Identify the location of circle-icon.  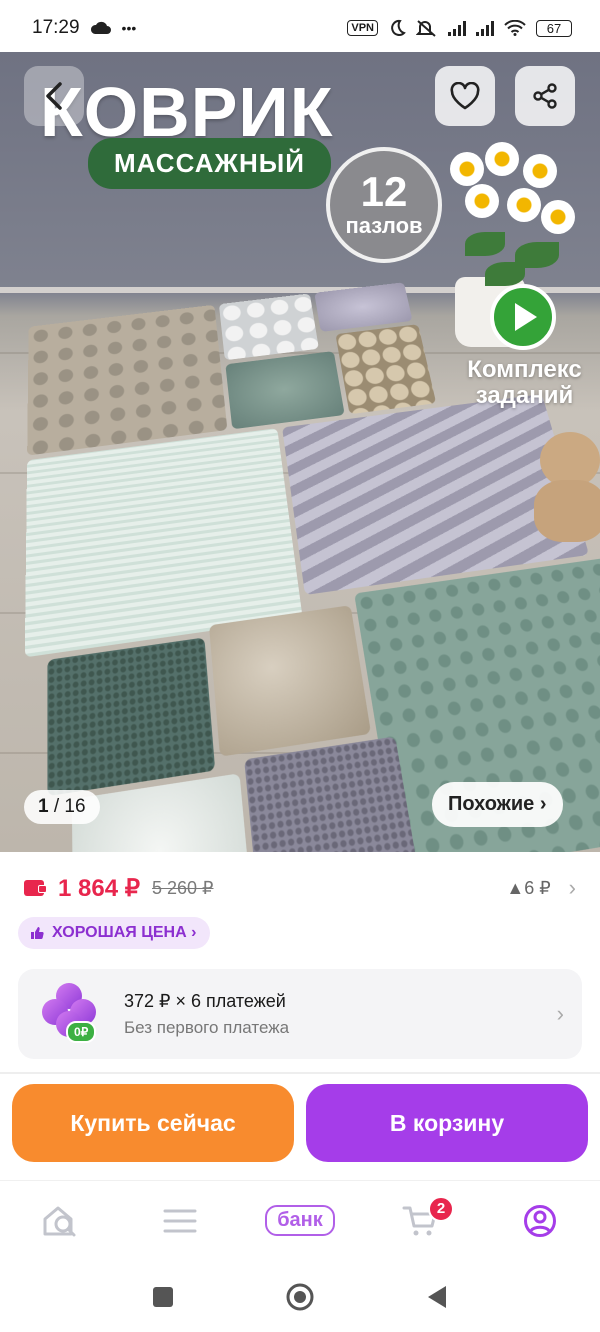
(300, 1297).